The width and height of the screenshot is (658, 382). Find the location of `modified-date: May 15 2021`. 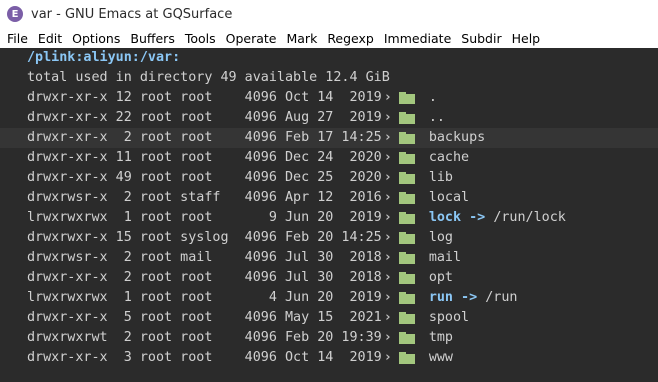

modified-date: May 15 2021 is located at coordinates (329, 317).